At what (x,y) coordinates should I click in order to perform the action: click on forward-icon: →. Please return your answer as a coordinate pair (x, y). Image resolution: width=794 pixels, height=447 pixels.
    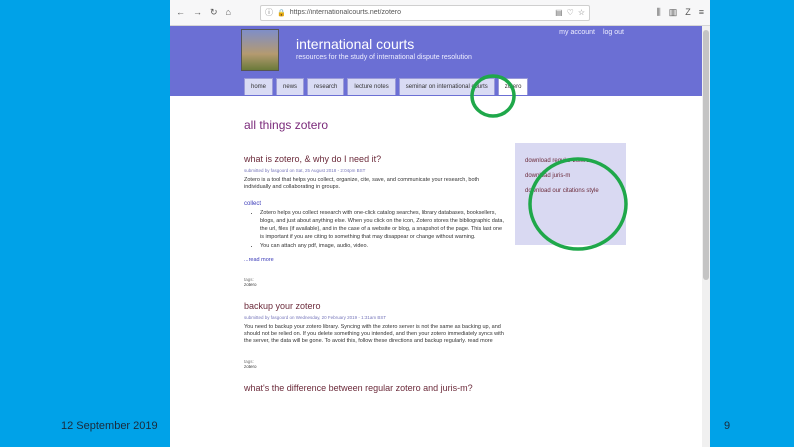
    Looking at the image, I should click on (197, 12).